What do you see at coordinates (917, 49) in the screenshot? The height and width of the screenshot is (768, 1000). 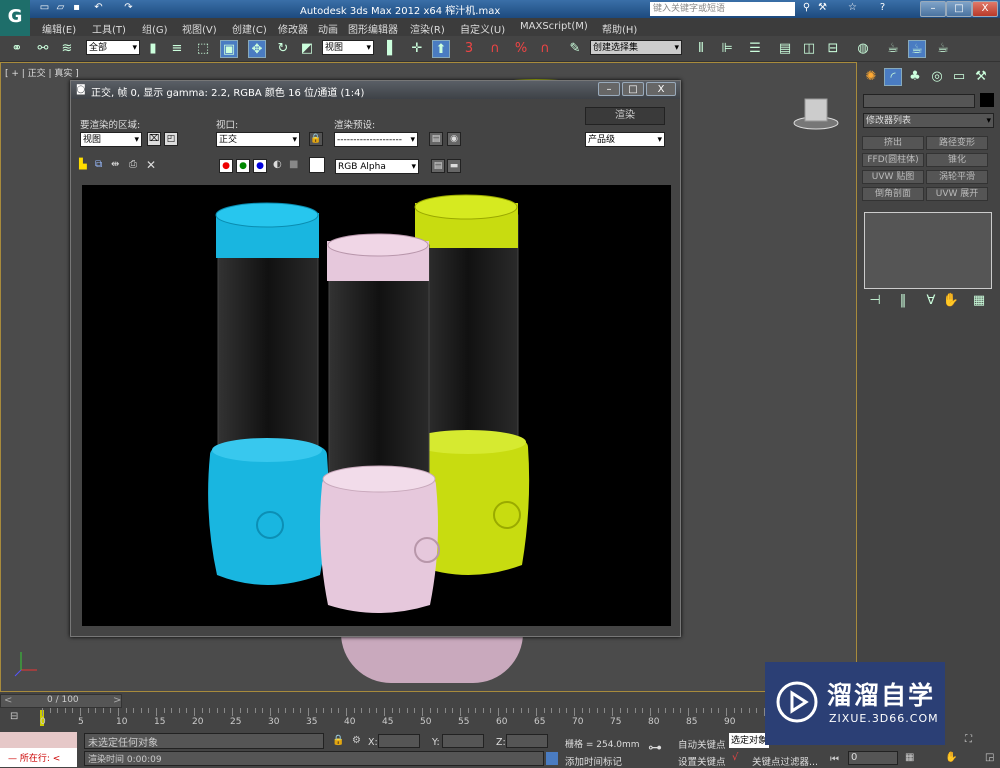 I see `rendered-frame-window-icon: ☕` at bounding box center [917, 49].